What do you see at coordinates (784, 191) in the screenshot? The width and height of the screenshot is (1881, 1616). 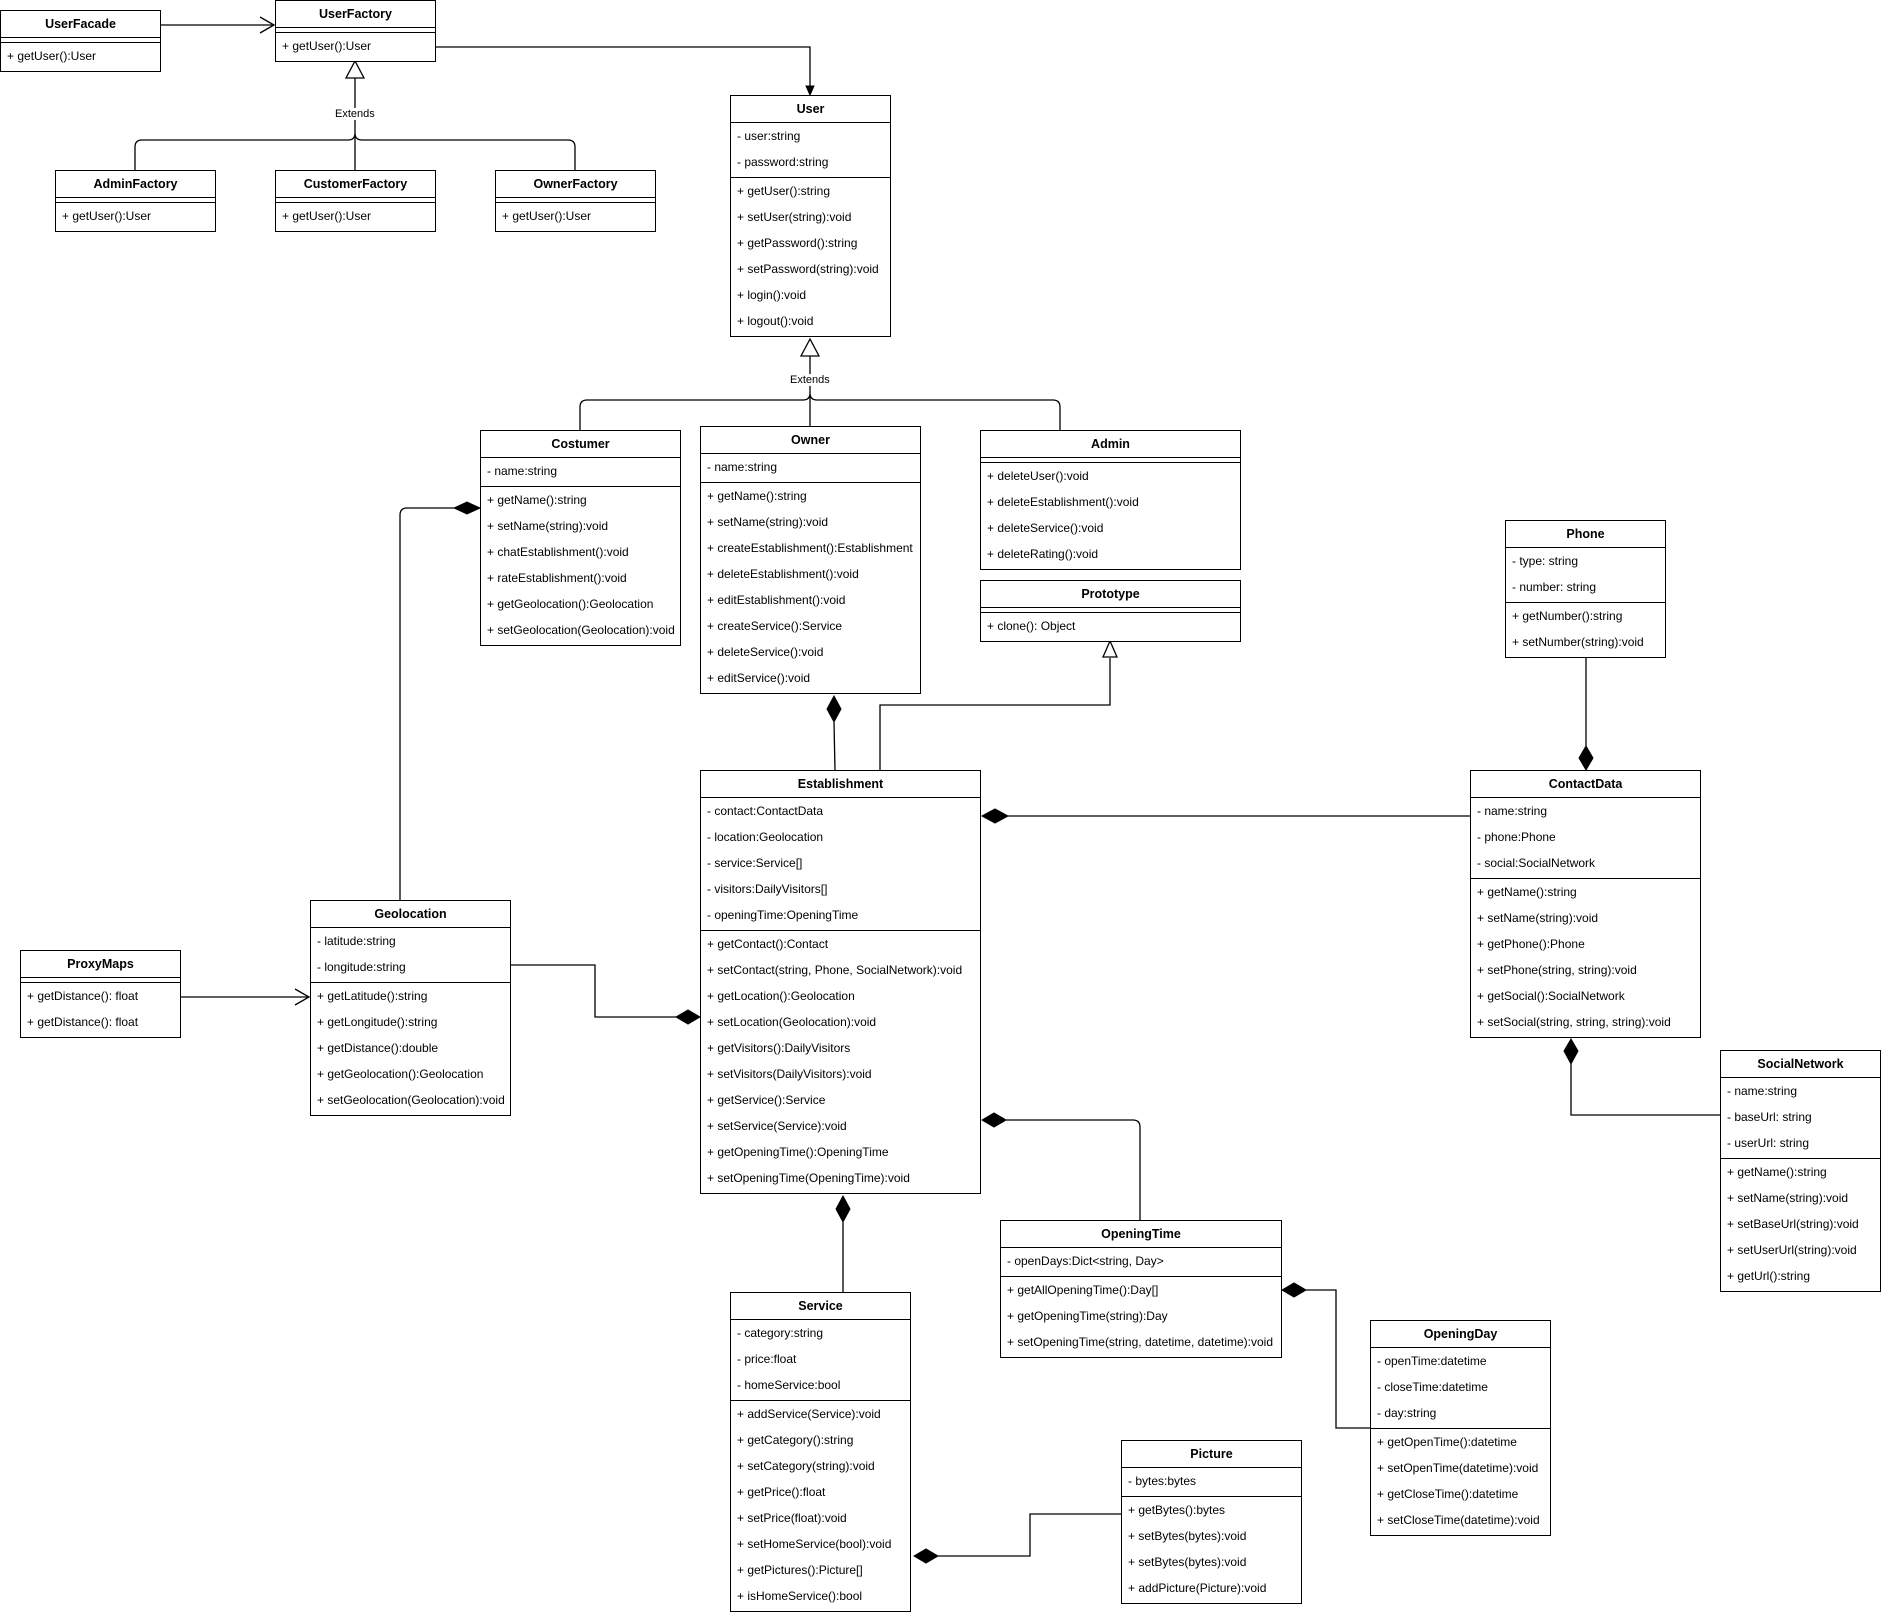 I see `method-row: + getUser():string` at bounding box center [784, 191].